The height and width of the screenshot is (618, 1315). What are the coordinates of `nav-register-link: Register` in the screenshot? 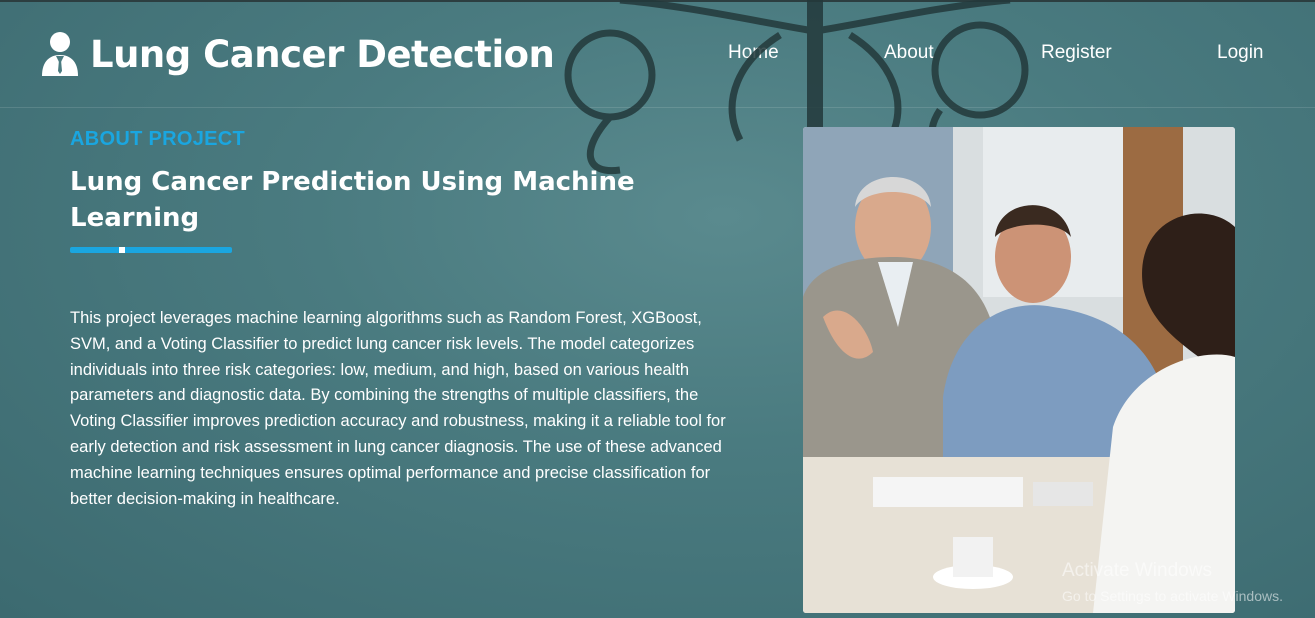 It's located at (1076, 53).